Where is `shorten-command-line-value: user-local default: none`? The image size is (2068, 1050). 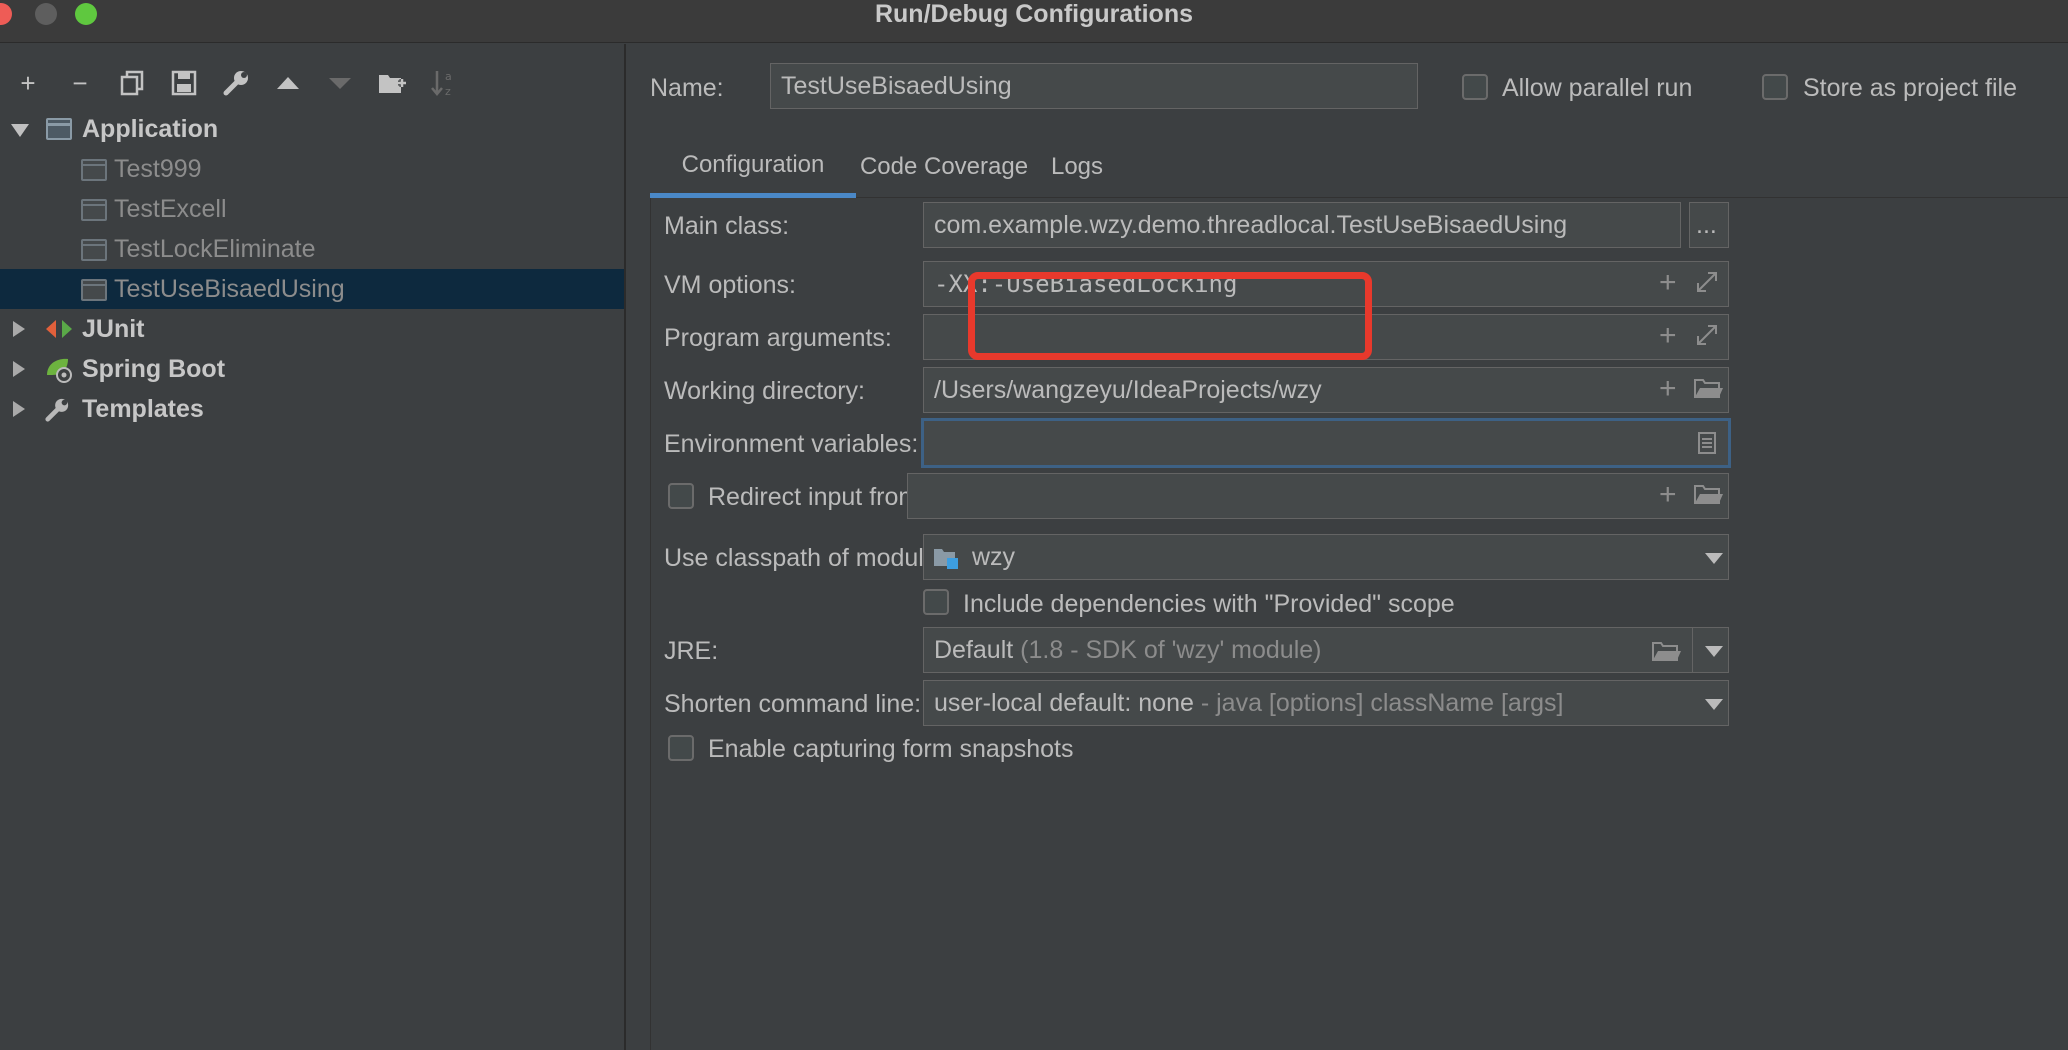
shorten-command-line-value: user-local default: none is located at coordinates (1064, 702).